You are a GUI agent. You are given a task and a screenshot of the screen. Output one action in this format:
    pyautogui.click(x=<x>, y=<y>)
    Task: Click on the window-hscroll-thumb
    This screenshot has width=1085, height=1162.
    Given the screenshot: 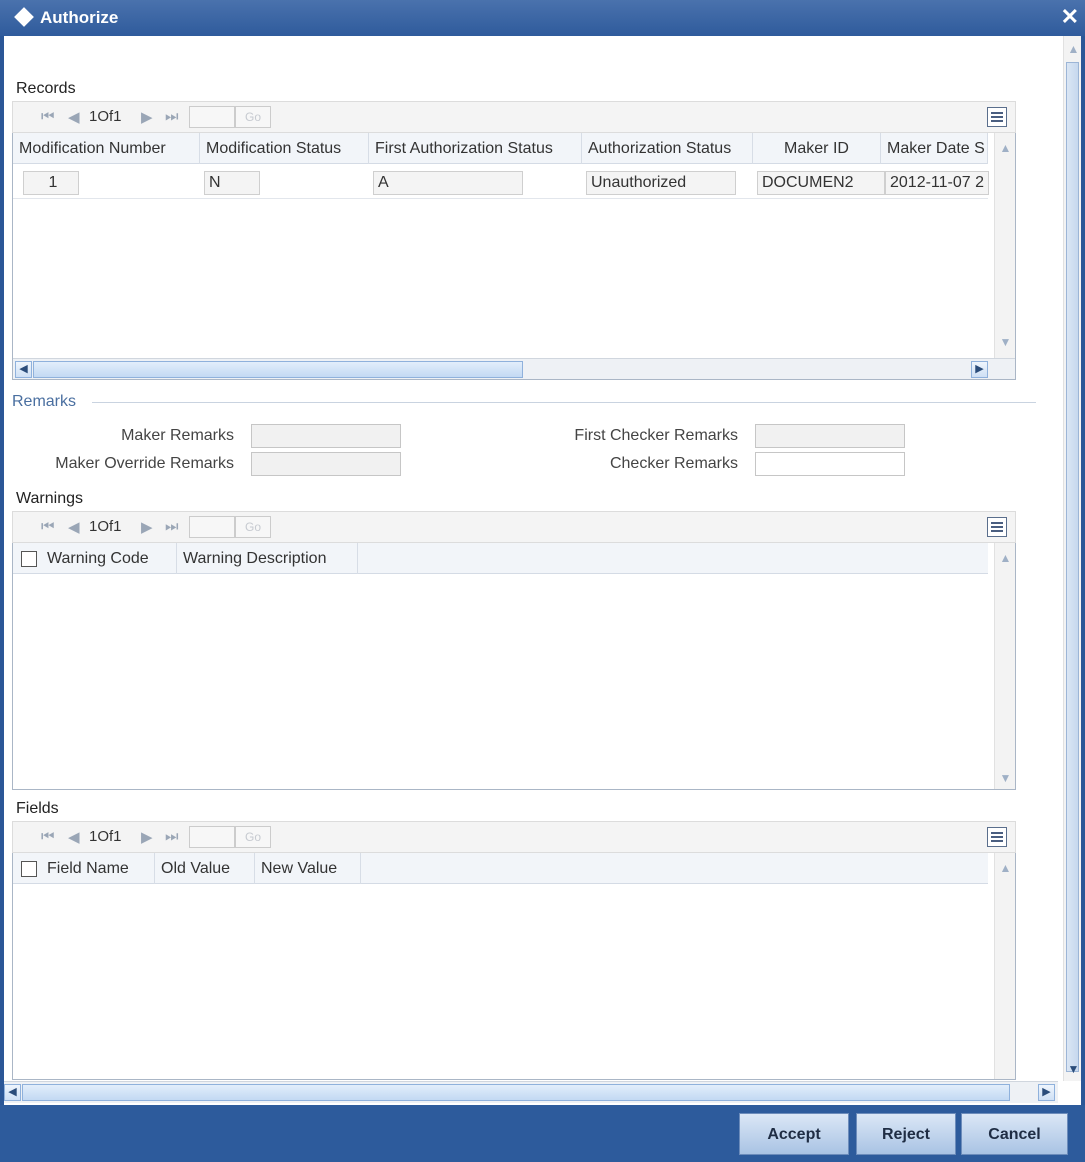 What is the action you would take?
    pyautogui.click(x=516, y=1092)
    